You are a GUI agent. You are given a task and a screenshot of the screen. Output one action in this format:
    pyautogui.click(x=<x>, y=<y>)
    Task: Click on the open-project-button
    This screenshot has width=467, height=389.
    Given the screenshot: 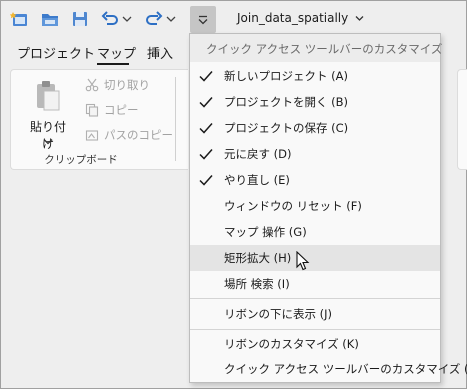 What is the action you would take?
    pyautogui.click(x=50, y=19)
    